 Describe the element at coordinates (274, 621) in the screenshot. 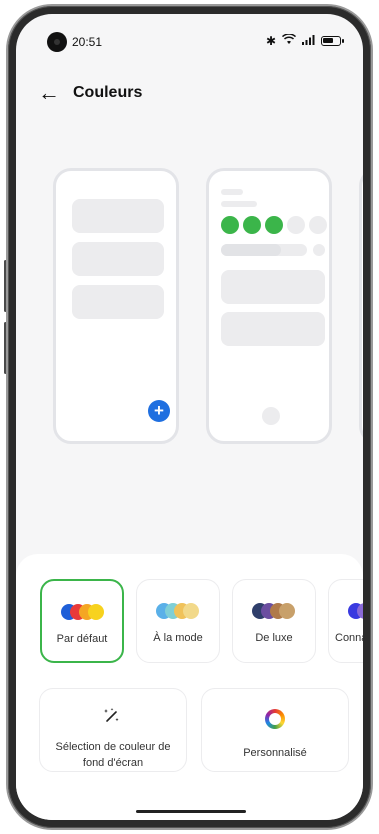

I see `style-card-de-luxe: De luxe` at that location.